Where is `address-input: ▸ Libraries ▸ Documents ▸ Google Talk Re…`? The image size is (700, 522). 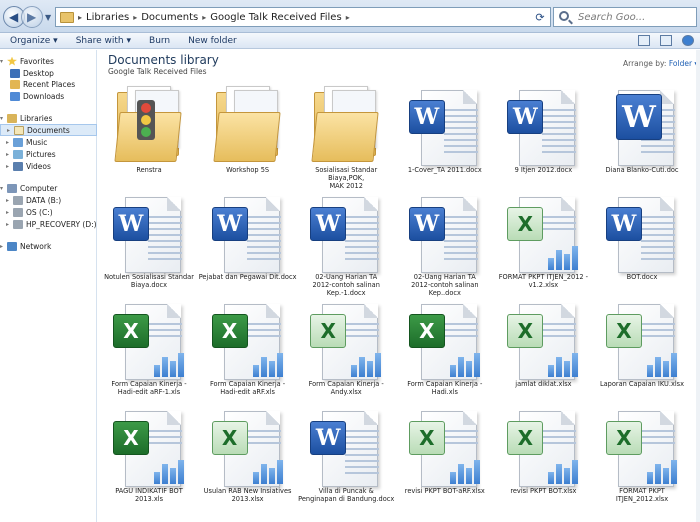
address-input: ▸ Libraries ▸ Documents ▸ Google Talk Re… is located at coordinates (303, 17).